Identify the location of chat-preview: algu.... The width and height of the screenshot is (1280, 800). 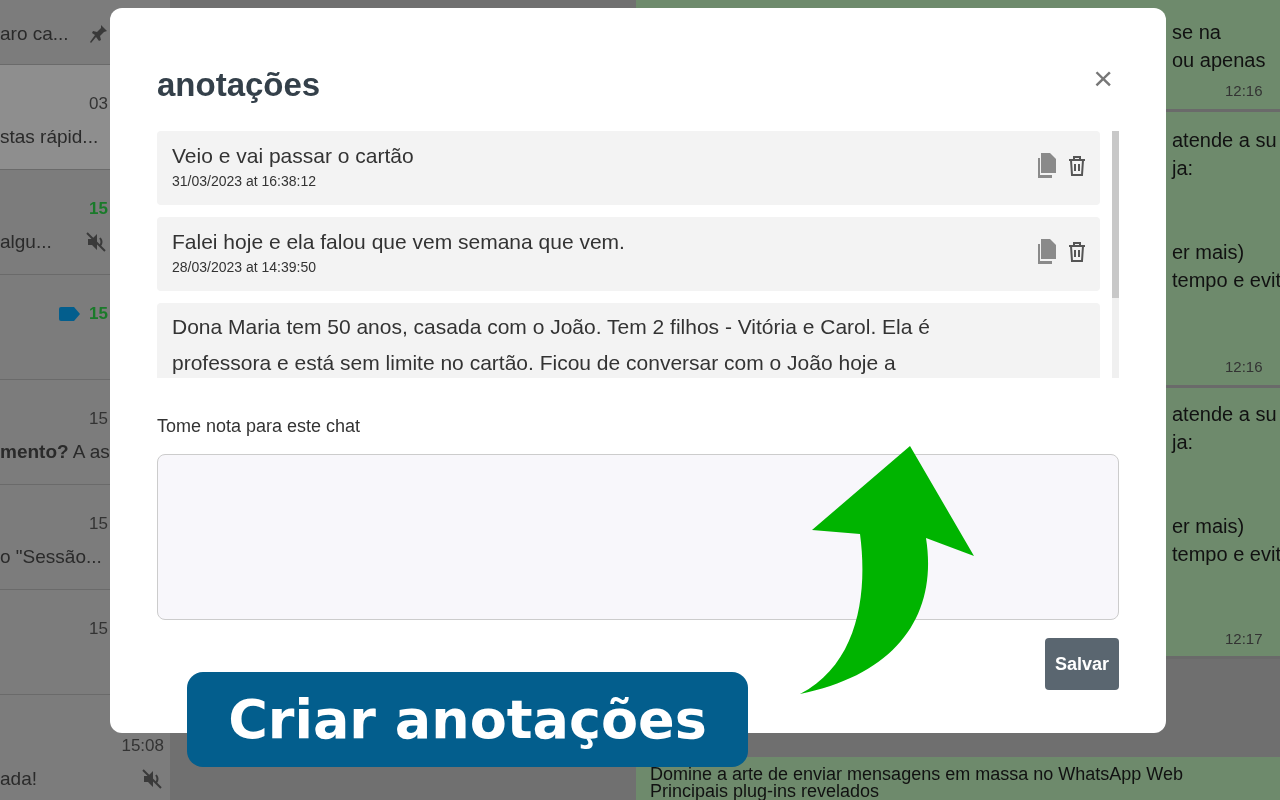
(26, 241).